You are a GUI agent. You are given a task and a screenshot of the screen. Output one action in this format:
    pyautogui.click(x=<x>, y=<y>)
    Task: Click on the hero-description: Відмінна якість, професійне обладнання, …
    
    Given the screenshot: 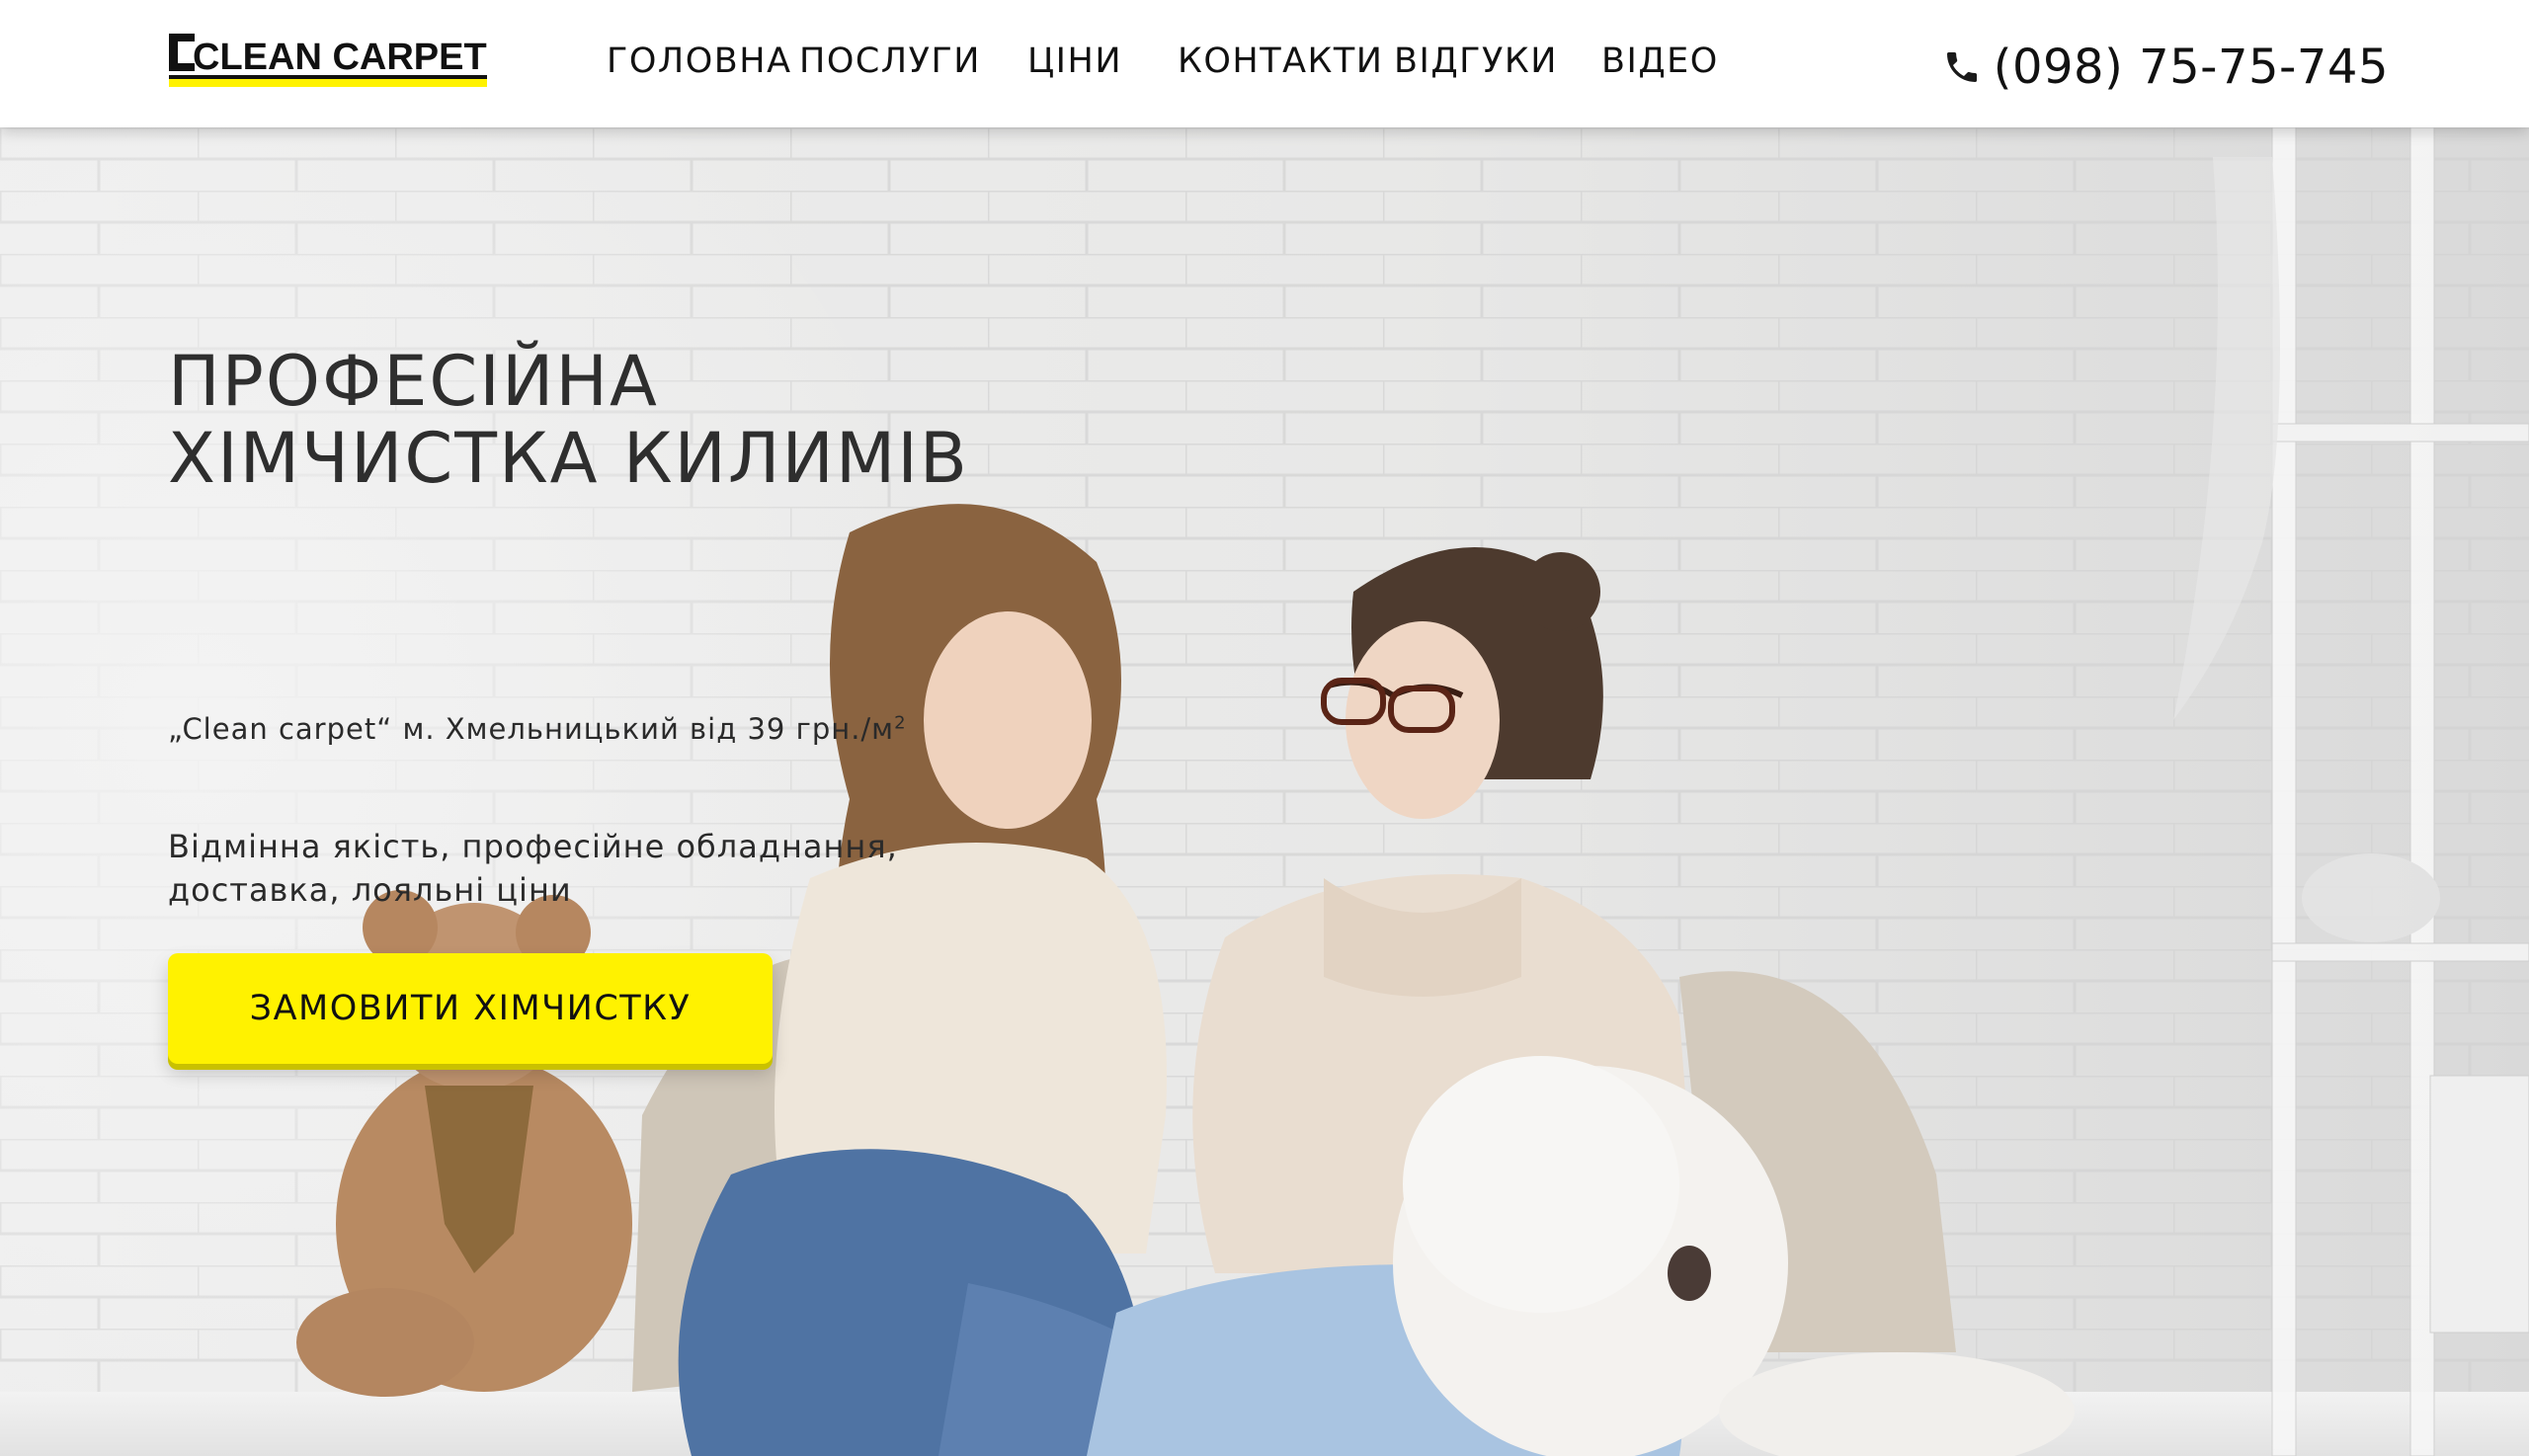 What is the action you would take?
    pyautogui.click(x=543, y=868)
    